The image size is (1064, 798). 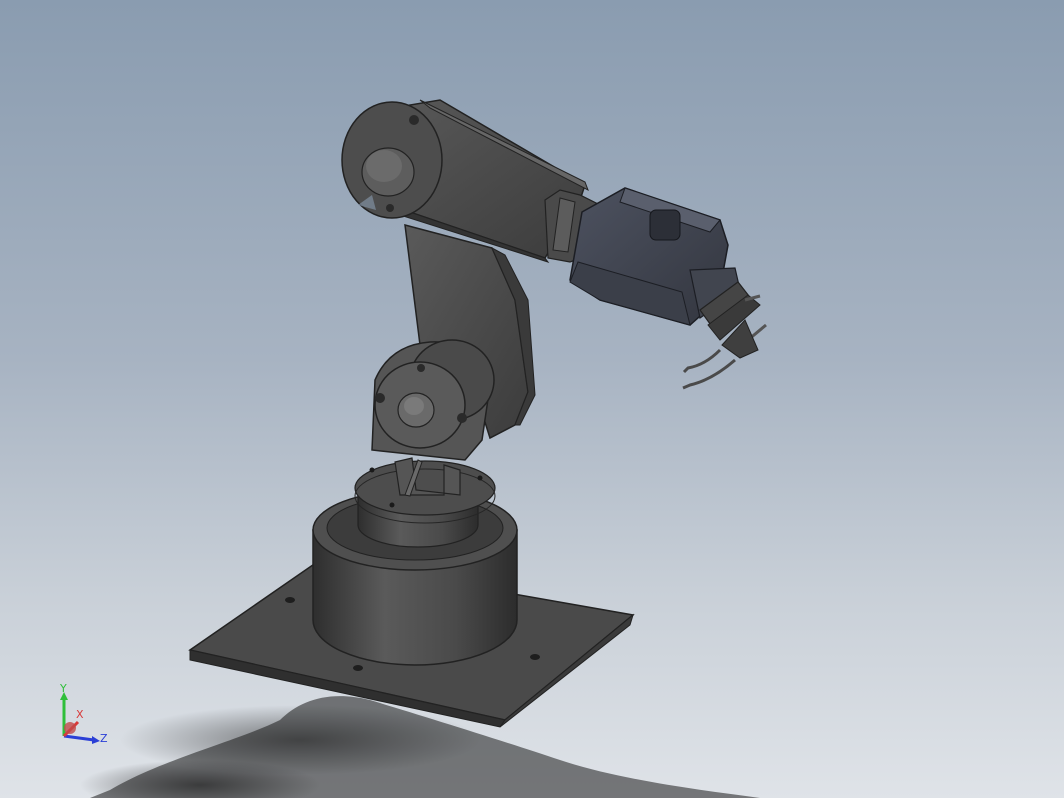 I want to click on elbow-hub, so click(x=392, y=160).